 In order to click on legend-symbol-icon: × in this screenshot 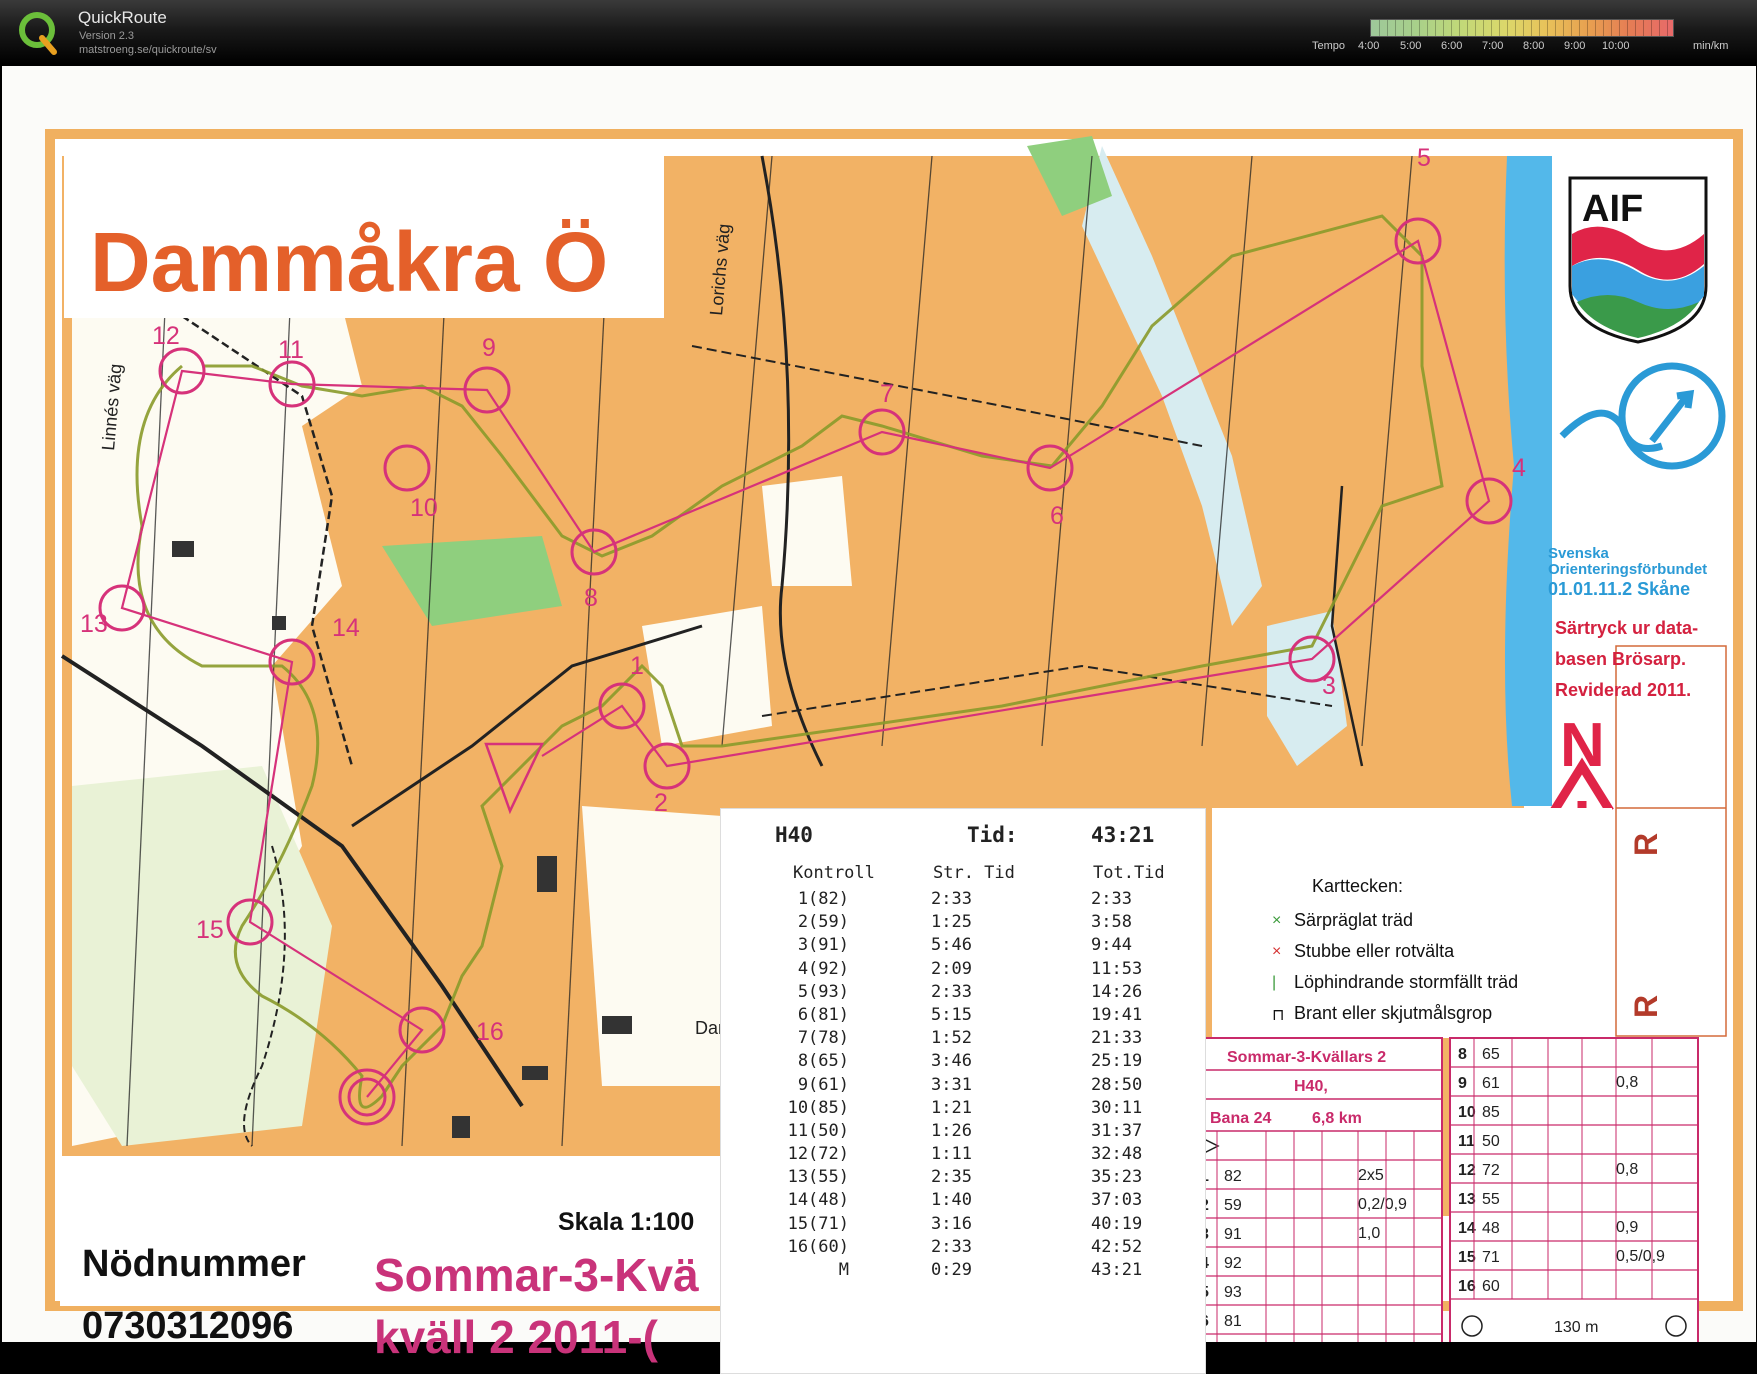, I will do `click(1277, 920)`.